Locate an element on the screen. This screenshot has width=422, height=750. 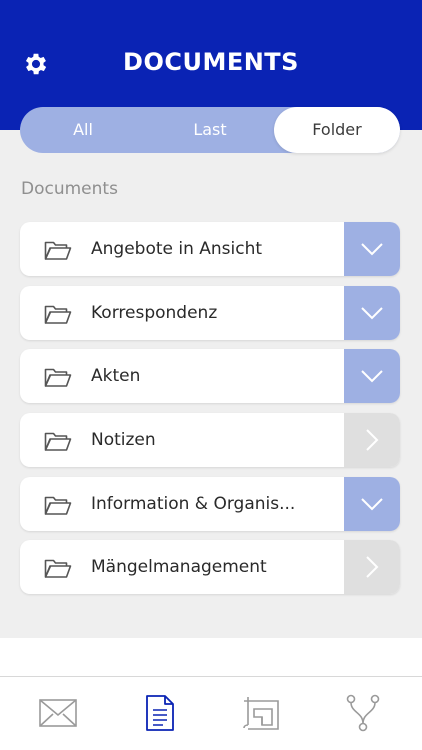
folder-row: Korrespondenz is located at coordinates (210, 313).